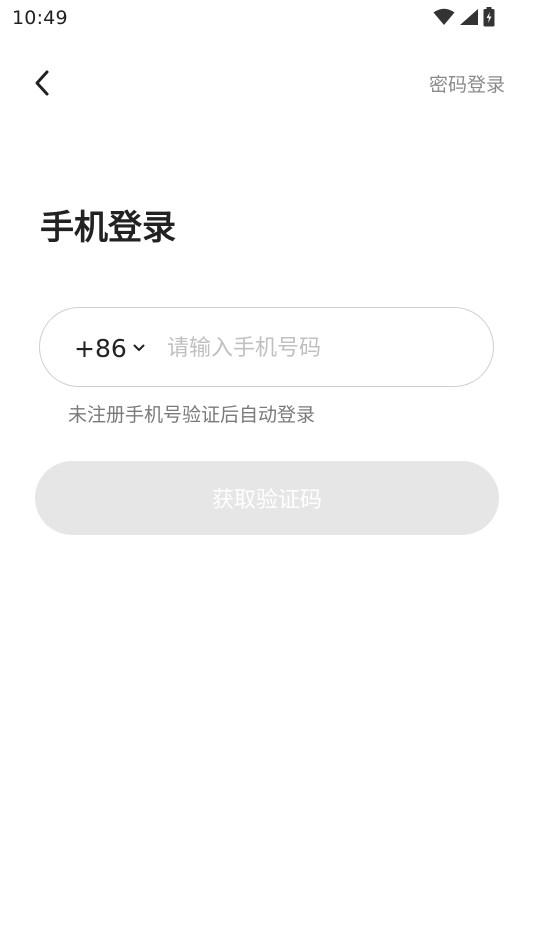 Image resolution: width=535 pixels, height=951 pixels. What do you see at coordinates (467, 83) in the screenshot?
I see `password-login-link: 密码登录` at bounding box center [467, 83].